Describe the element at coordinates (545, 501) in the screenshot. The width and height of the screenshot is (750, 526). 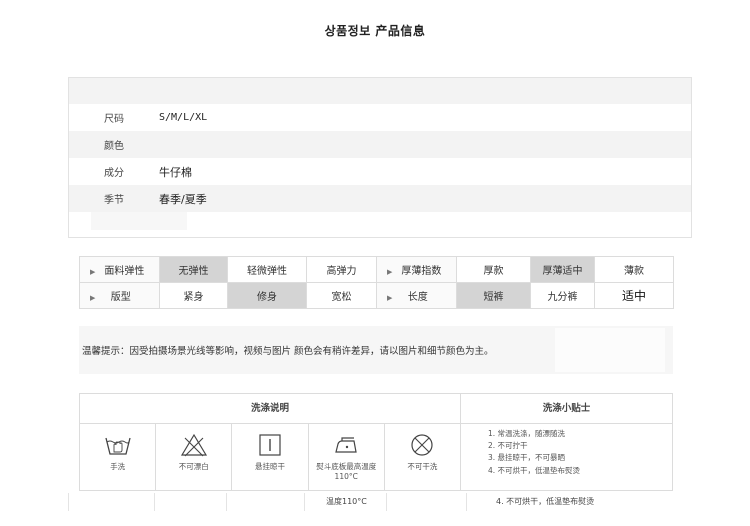
I see `bottom-tip-text: 4. 不可烘干，低温垫布熨烫` at that location.